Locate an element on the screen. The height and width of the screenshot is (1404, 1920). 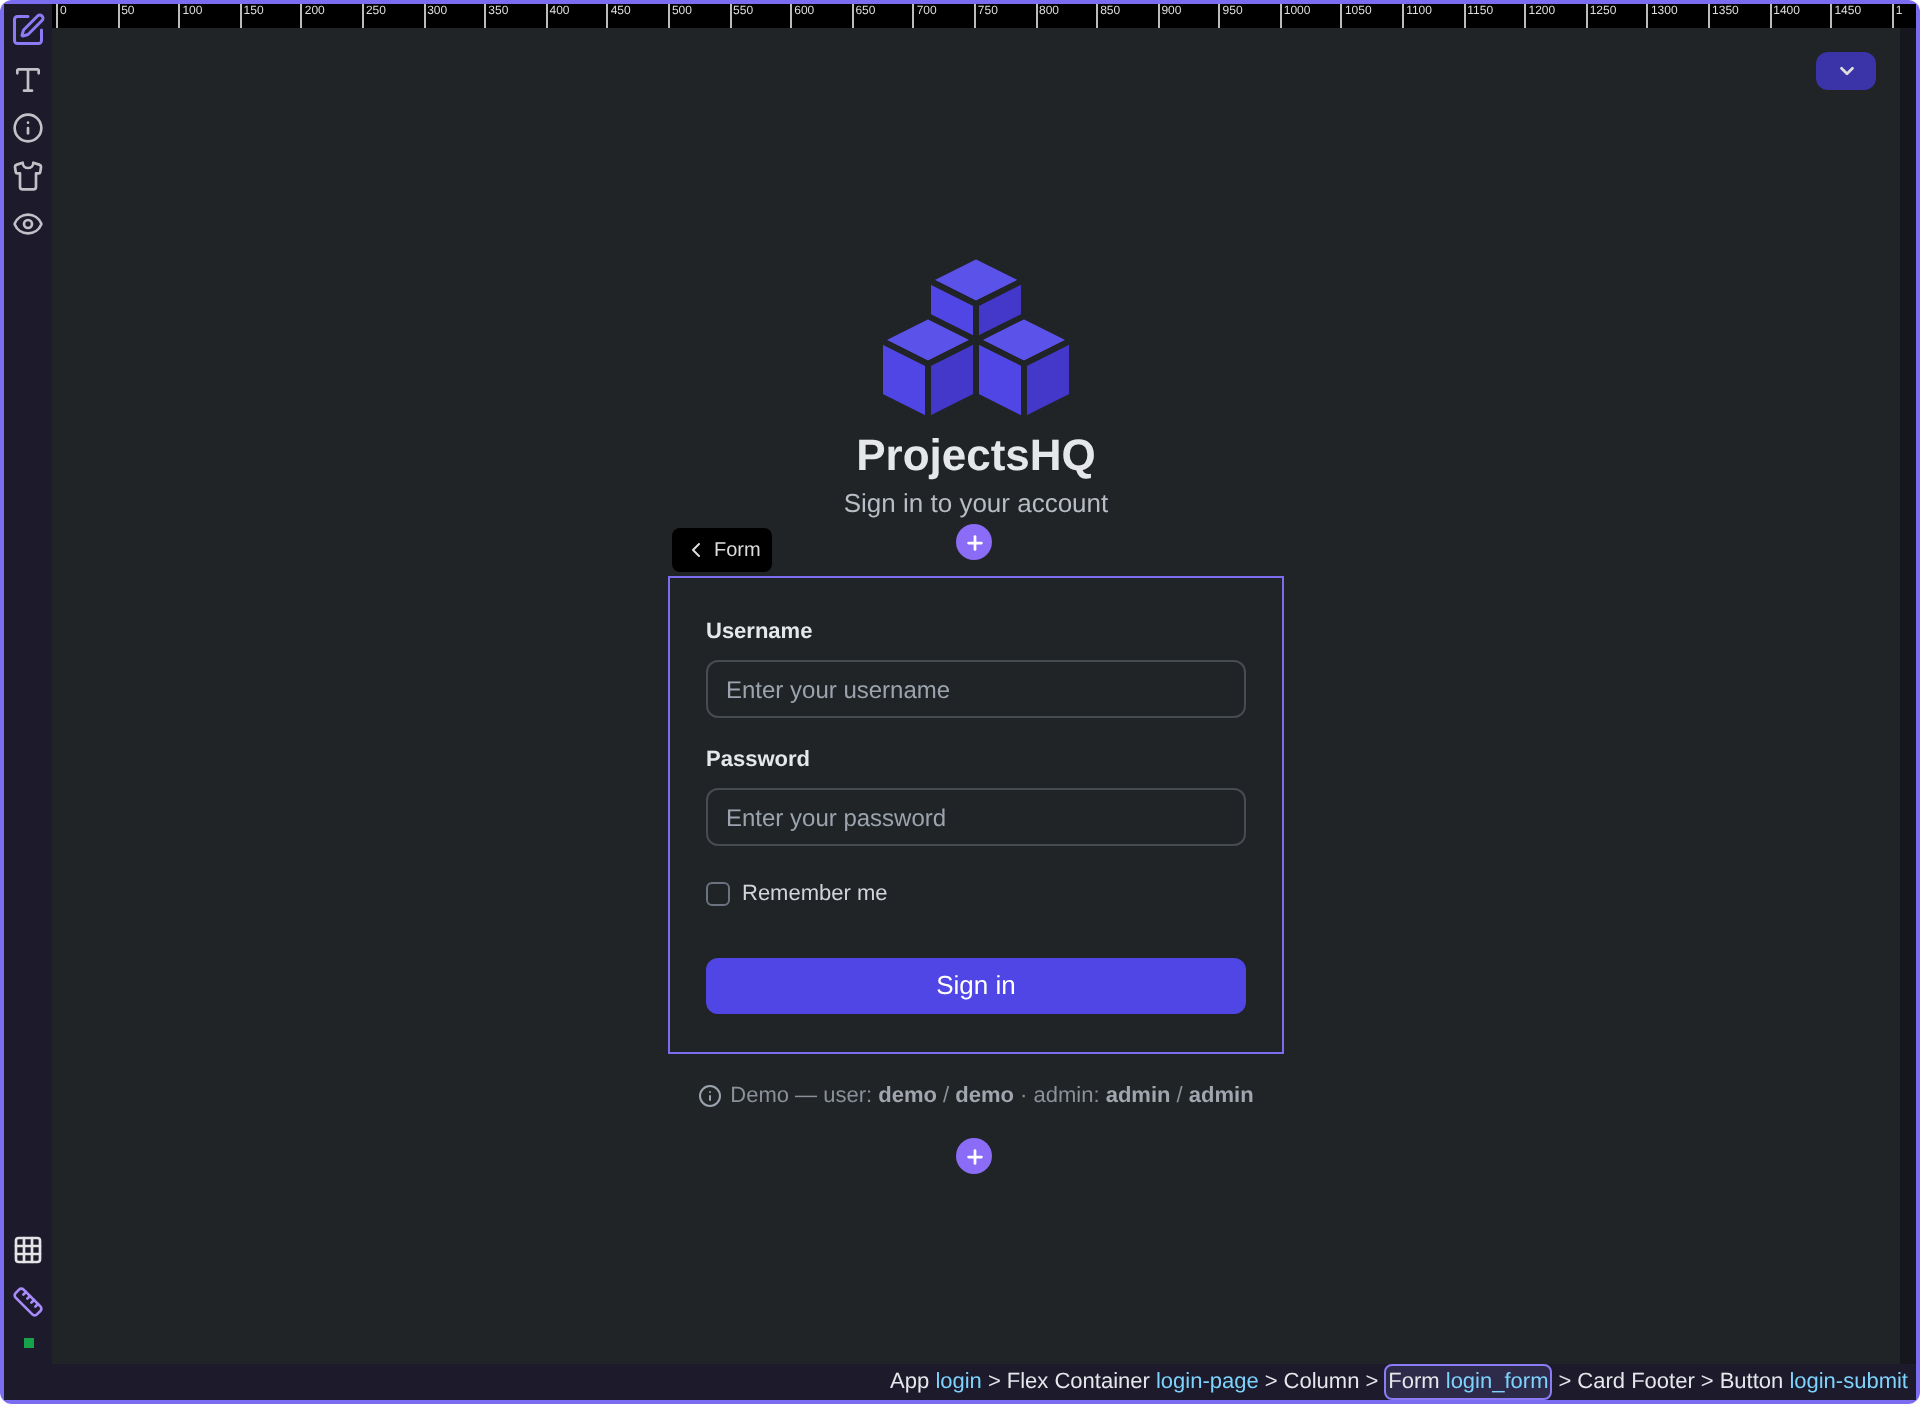
dropdown-button is located at coordinates (1846, 71).